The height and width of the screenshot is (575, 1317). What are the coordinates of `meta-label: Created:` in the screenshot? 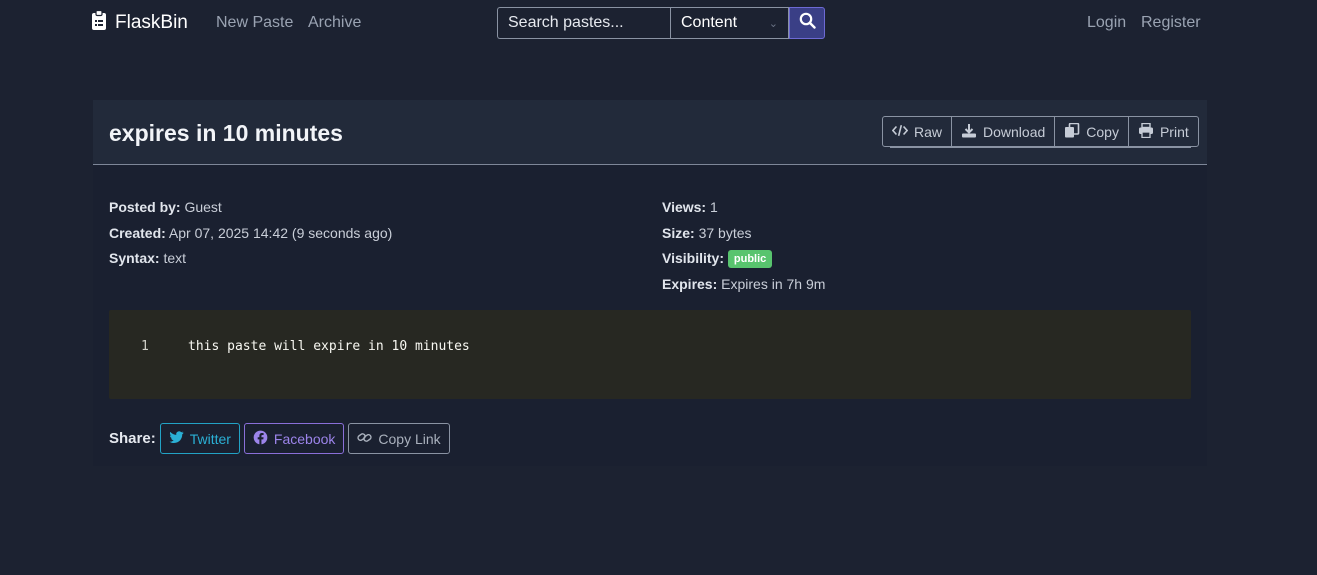 It's located at (137, 232).